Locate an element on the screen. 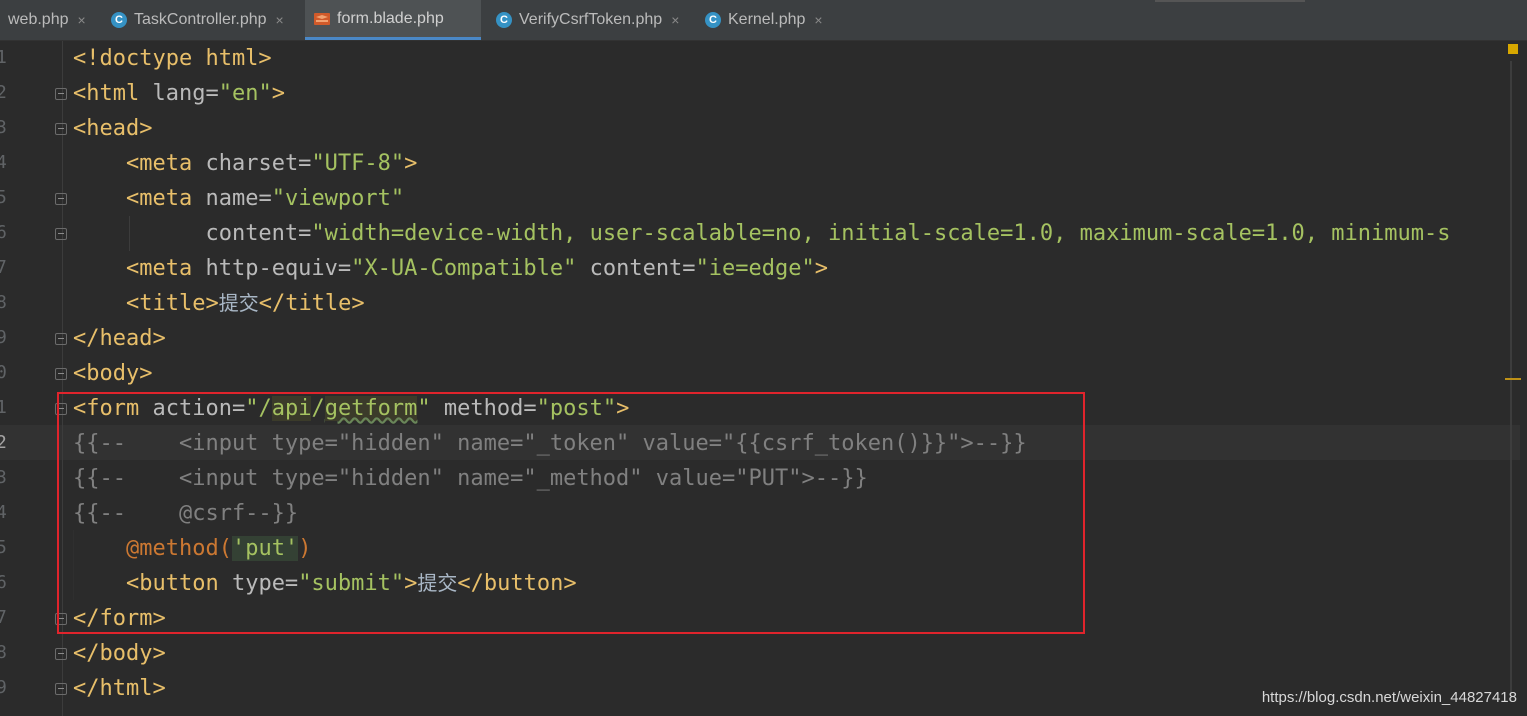  tab-kernel-php: C Kernel.php × is located at coordinates (764, 20).